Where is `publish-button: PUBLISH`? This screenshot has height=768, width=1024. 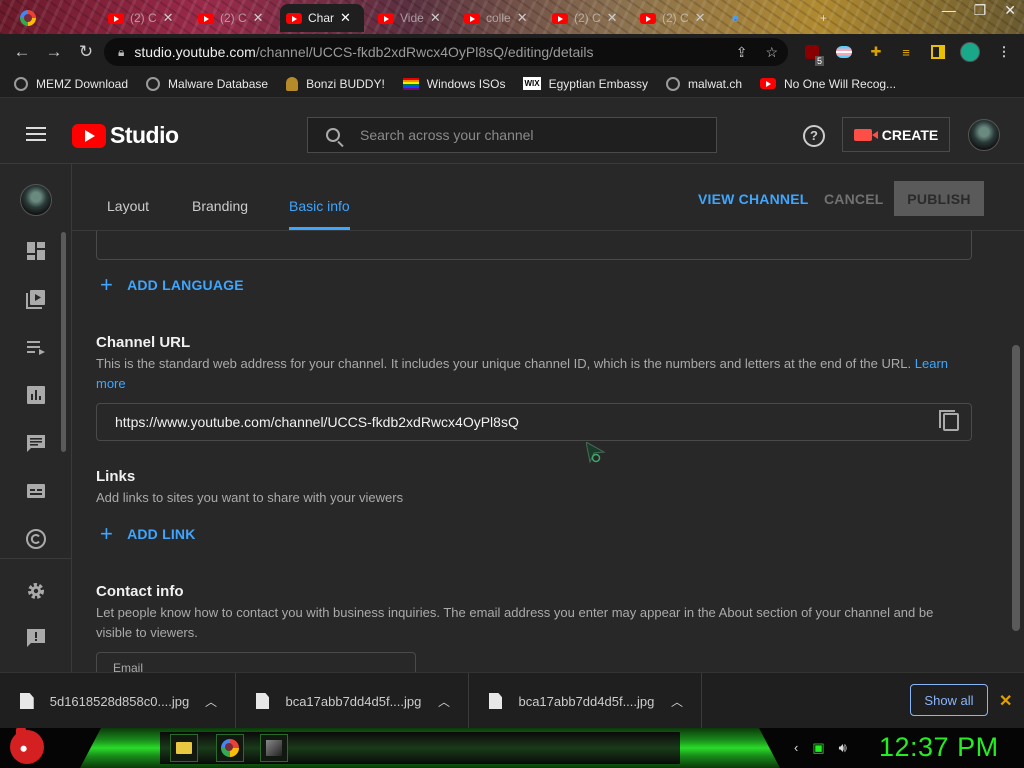
publish-button: PUBLISH is located at coordinates (939, 198).